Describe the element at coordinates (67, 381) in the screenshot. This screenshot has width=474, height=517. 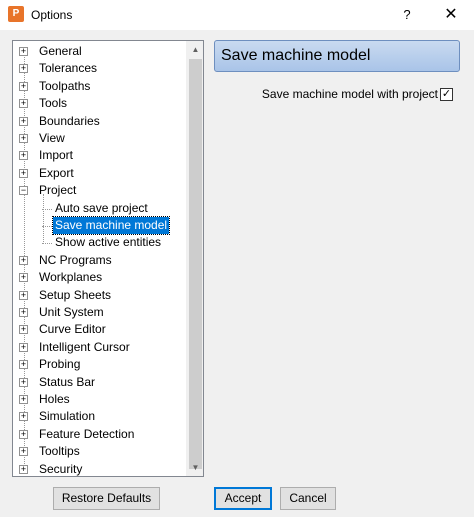
I see `tree-item-label: Status Bar` at that location.